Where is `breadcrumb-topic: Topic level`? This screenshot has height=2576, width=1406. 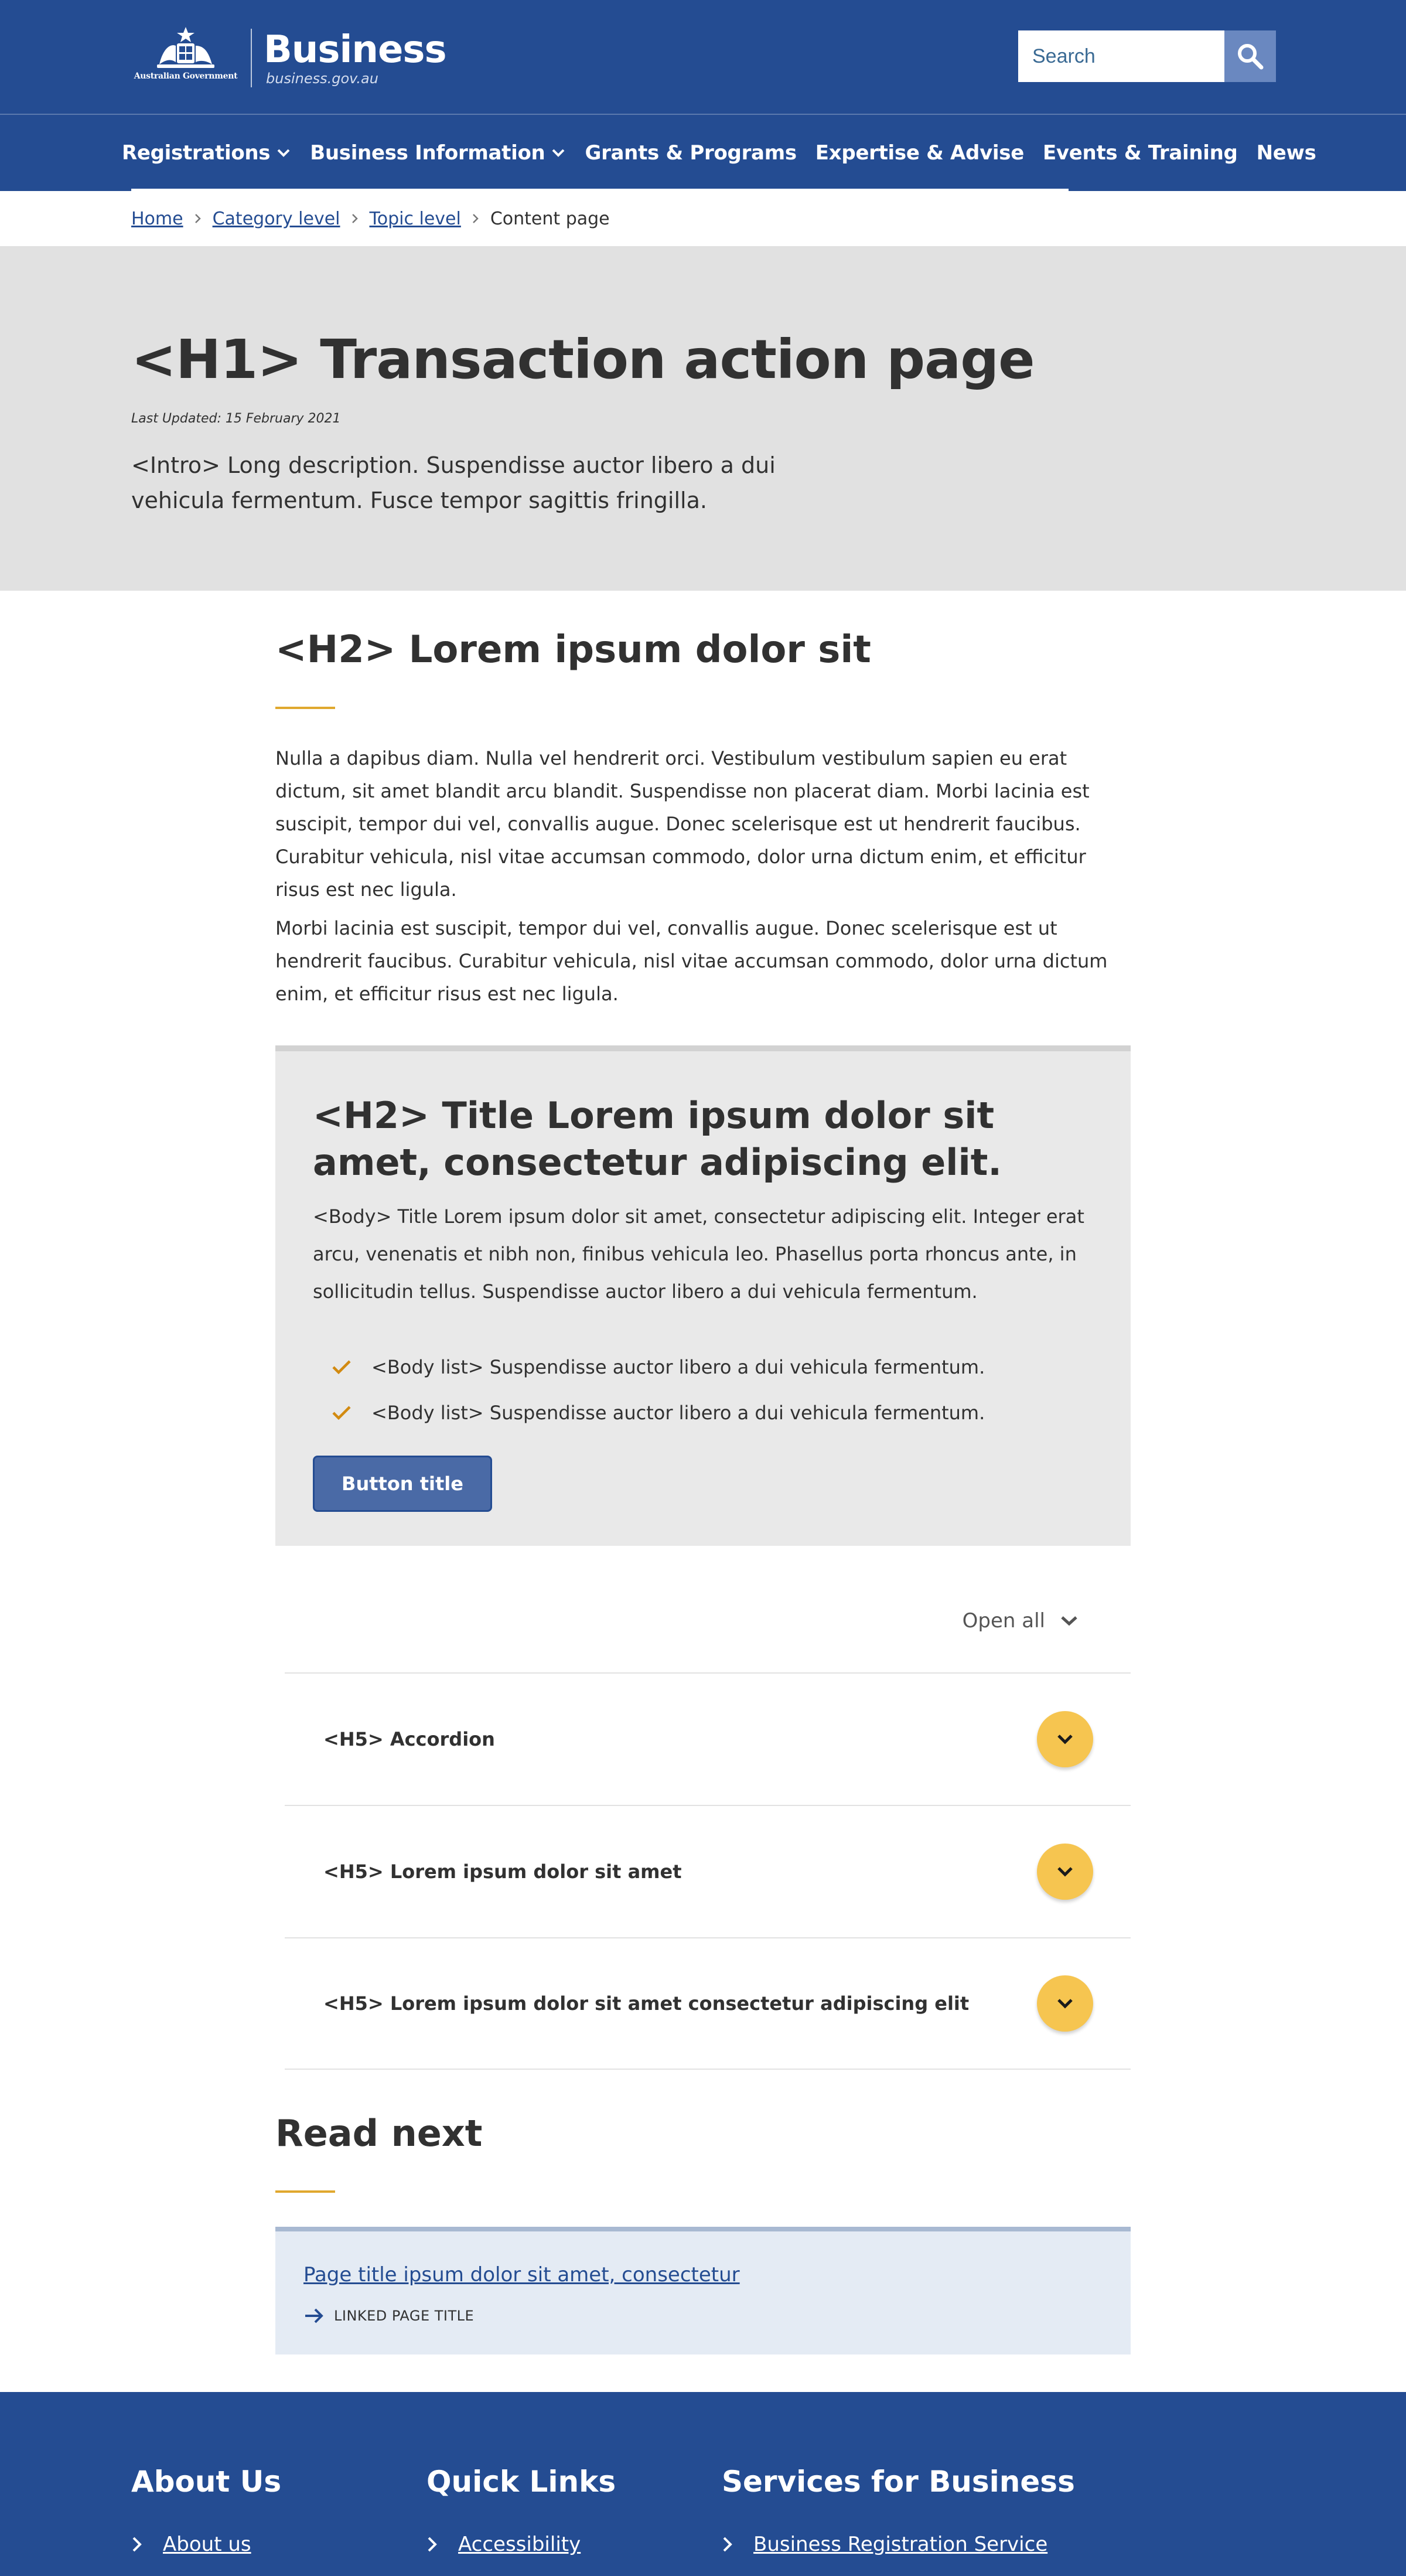
breadcrumb-topic: Topic level is located at coordinates (415, 219).